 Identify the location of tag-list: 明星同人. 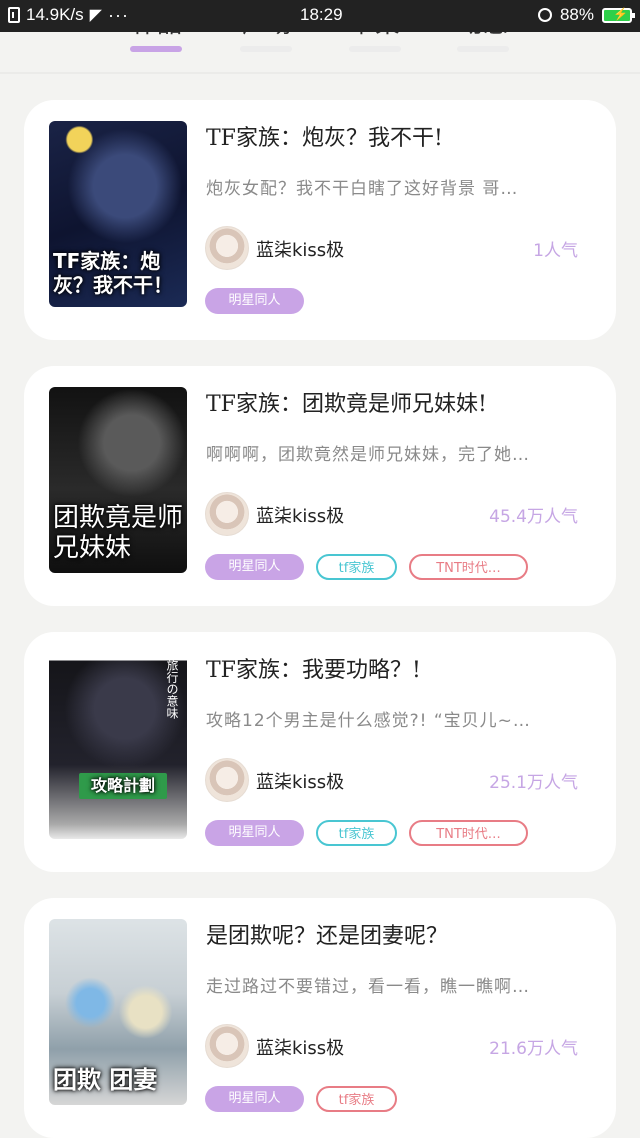
(254, 301).